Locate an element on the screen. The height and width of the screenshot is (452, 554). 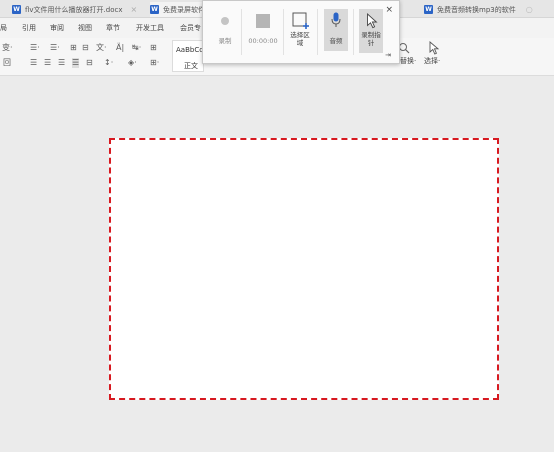
style-normal: AaBbCc 正文 is located at coordinates (188, 56).